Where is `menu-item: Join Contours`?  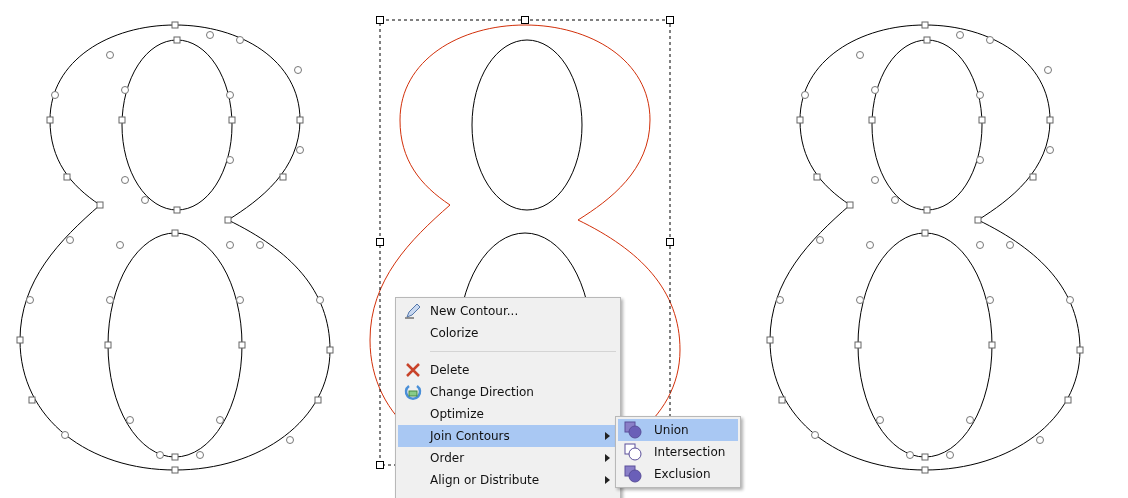 menu-item: Join Contours is located at coordinates (508, 436).